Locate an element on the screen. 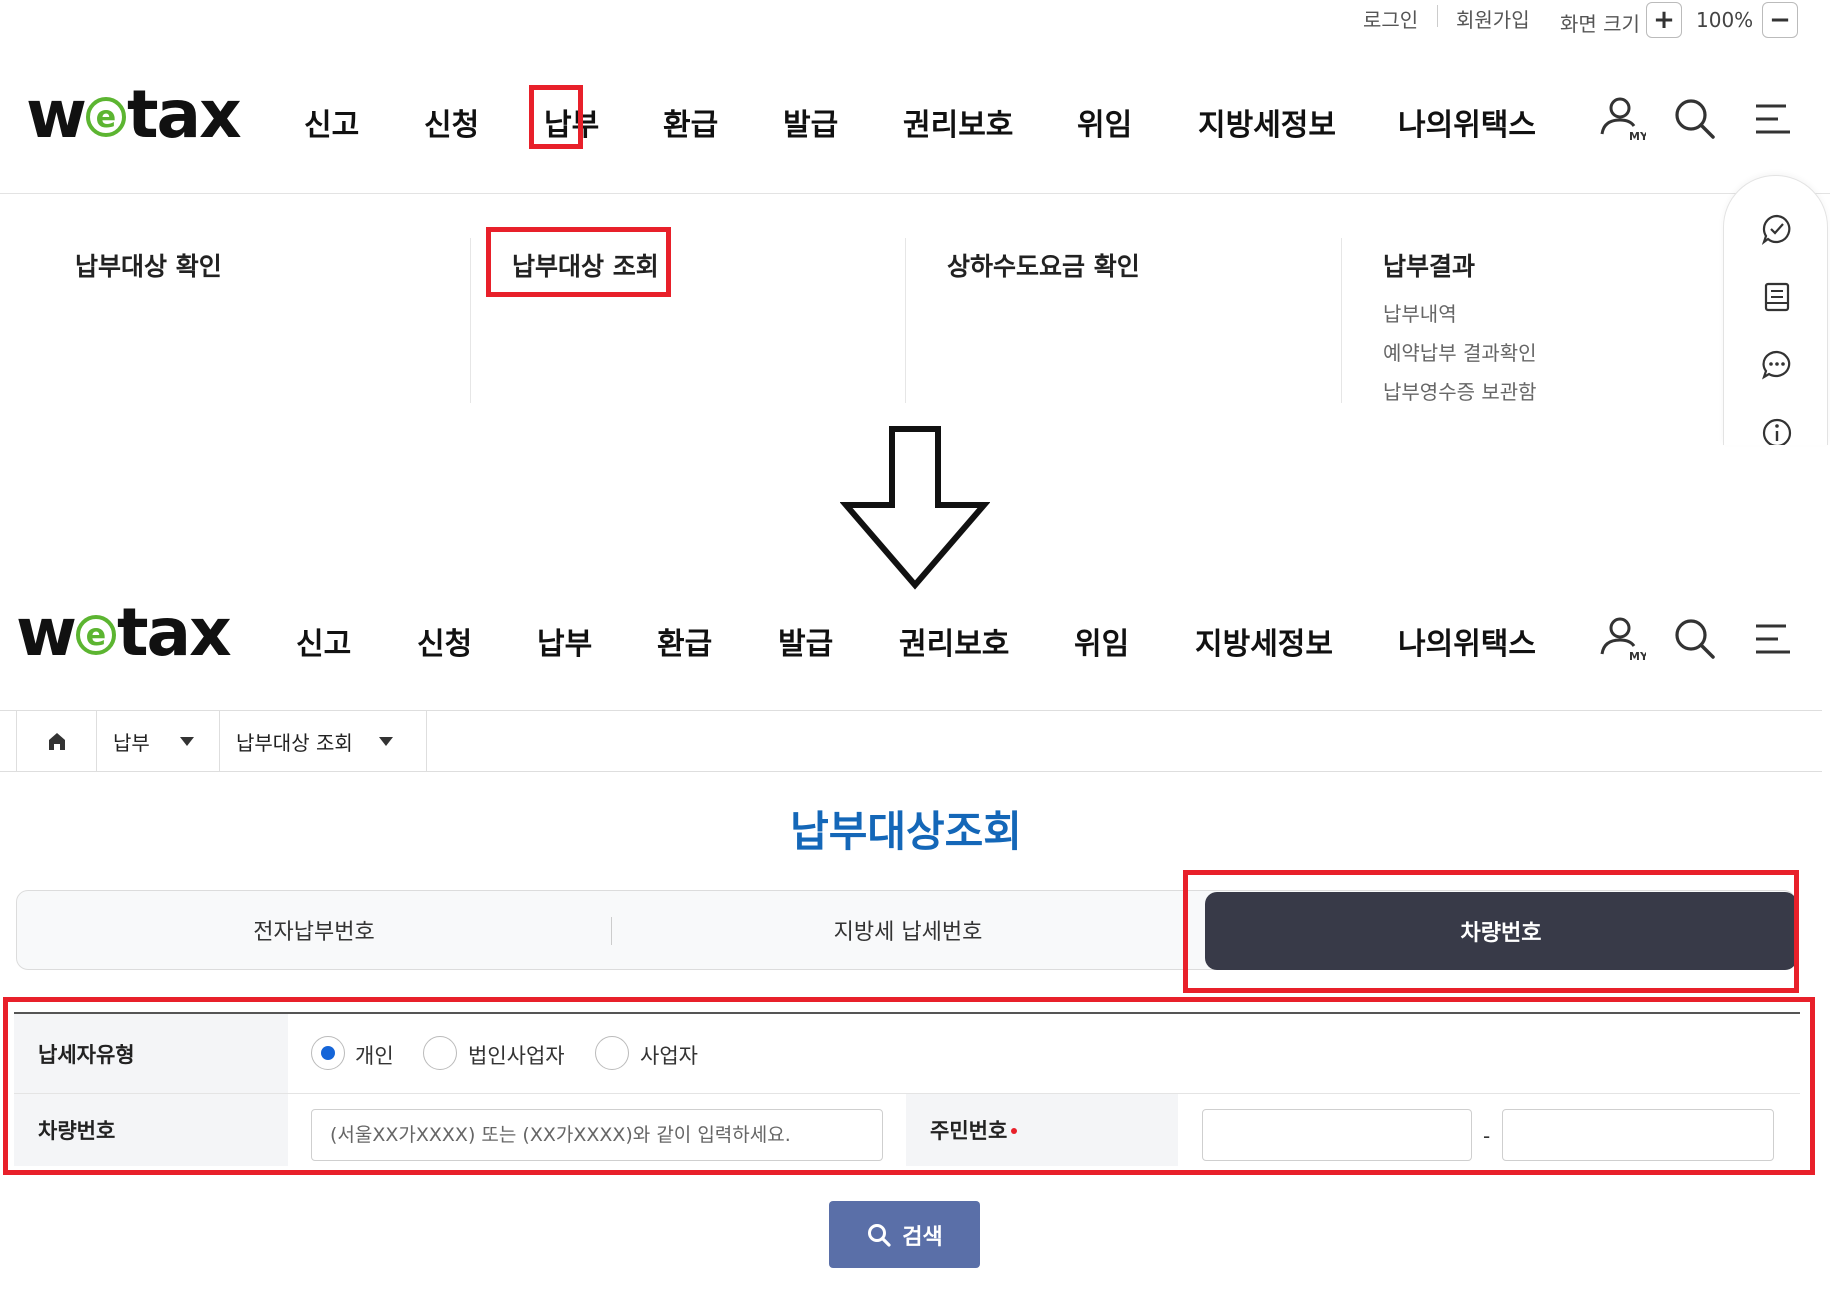 Image resolution: width=1830 pixels, height=1312 pixels. page-title: 납부대상조회 is located at coordinates (906, 831).